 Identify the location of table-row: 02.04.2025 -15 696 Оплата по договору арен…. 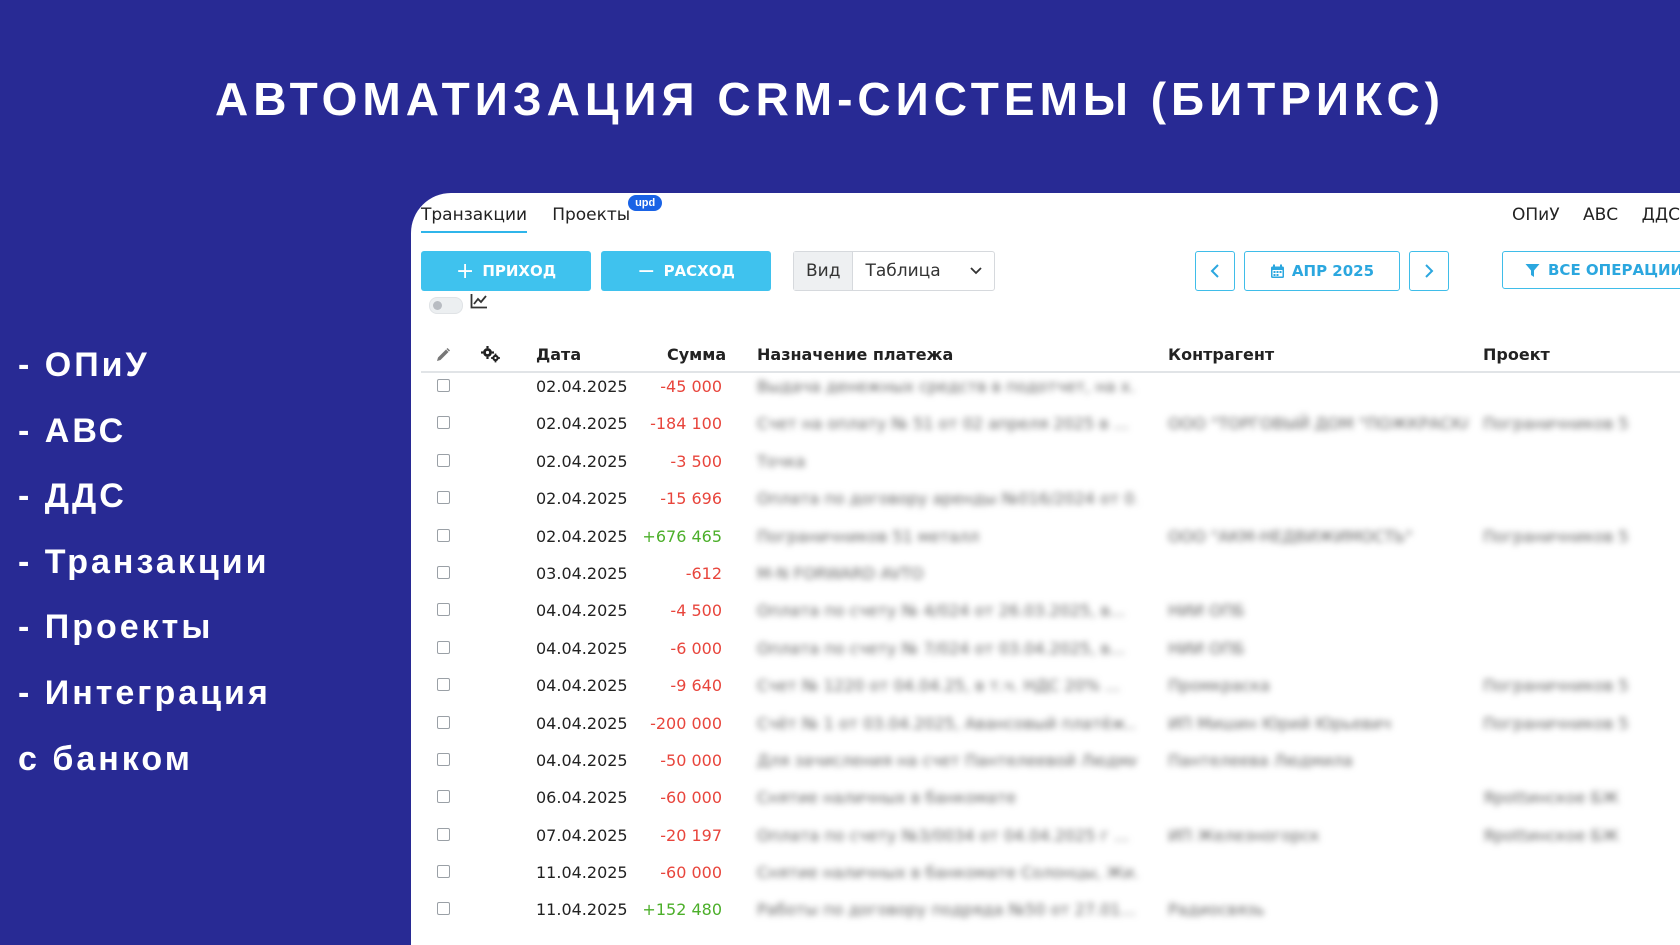
(1050, 503).